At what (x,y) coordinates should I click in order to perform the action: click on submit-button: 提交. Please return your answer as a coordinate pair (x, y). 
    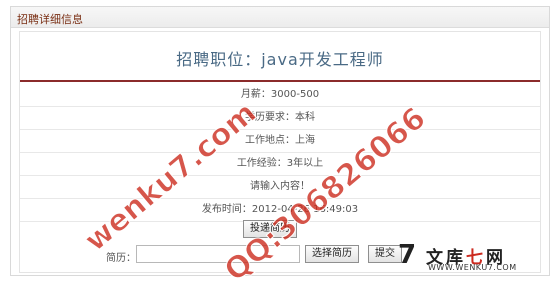
    Looking at the image, I should click on (385, 254).